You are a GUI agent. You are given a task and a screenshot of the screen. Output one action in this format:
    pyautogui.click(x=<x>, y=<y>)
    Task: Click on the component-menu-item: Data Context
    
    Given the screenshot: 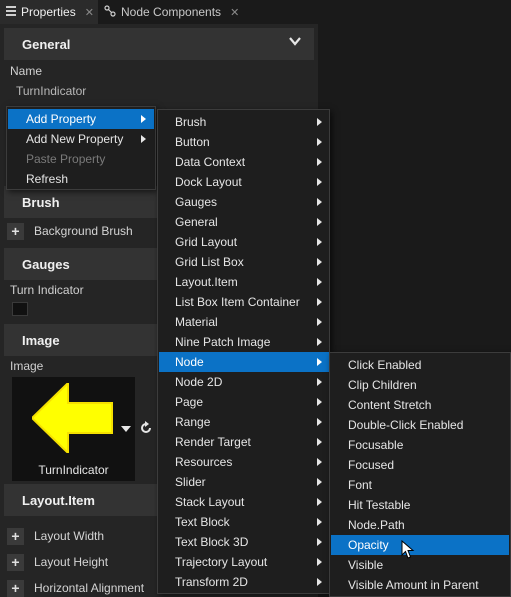 What is the action you would take?
    pyautogui.click(x=244, y=162)
    